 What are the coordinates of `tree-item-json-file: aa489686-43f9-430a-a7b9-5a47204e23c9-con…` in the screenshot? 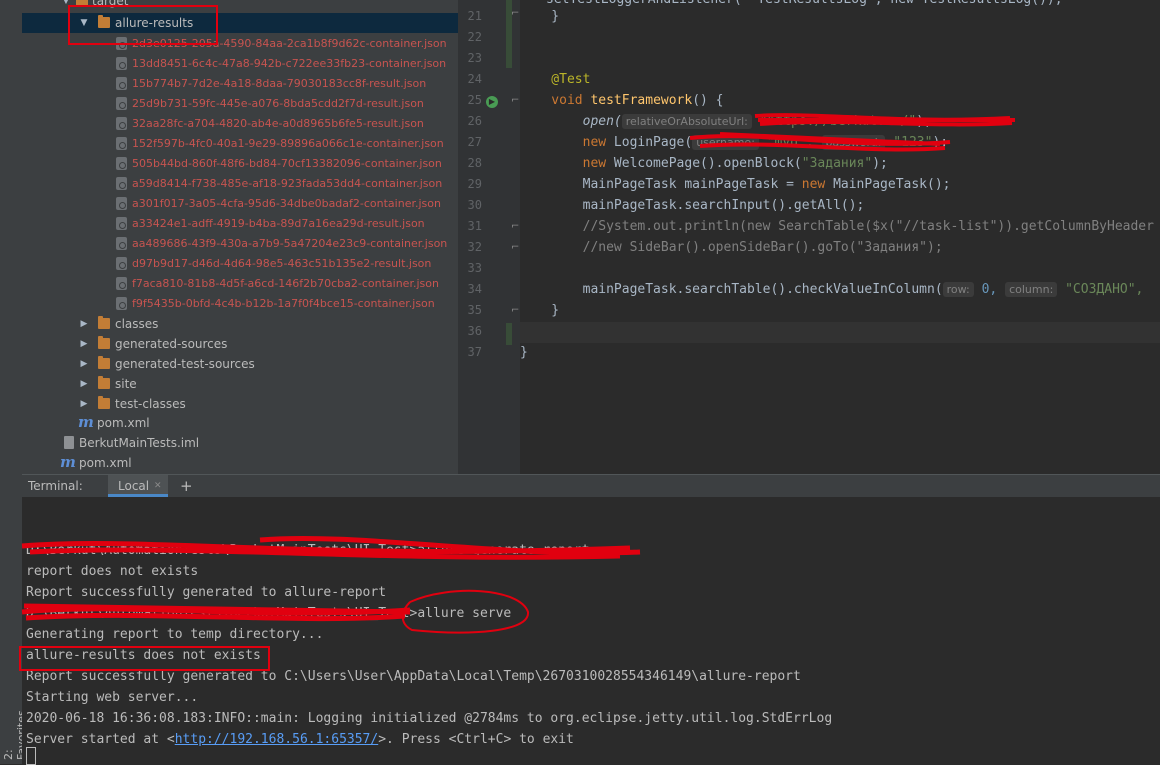 It's located at (240, 244).